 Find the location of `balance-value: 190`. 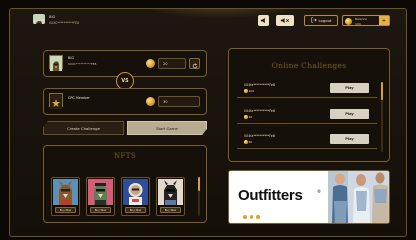

balance-value: 190 is located at coordinates (358, 23).